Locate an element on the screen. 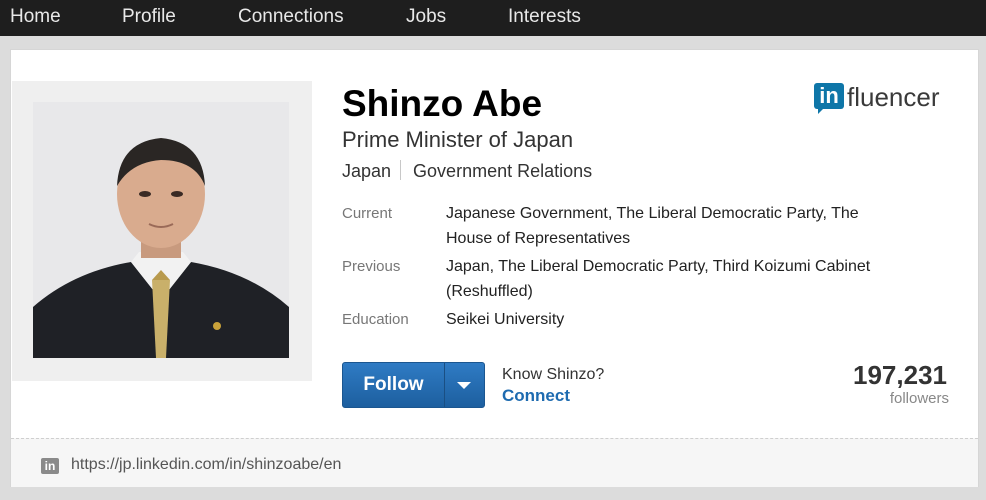 The width and height of the screenshot is (986, 500). previous-value-line: (Reshuffled) is located at coordinates (691, 291).